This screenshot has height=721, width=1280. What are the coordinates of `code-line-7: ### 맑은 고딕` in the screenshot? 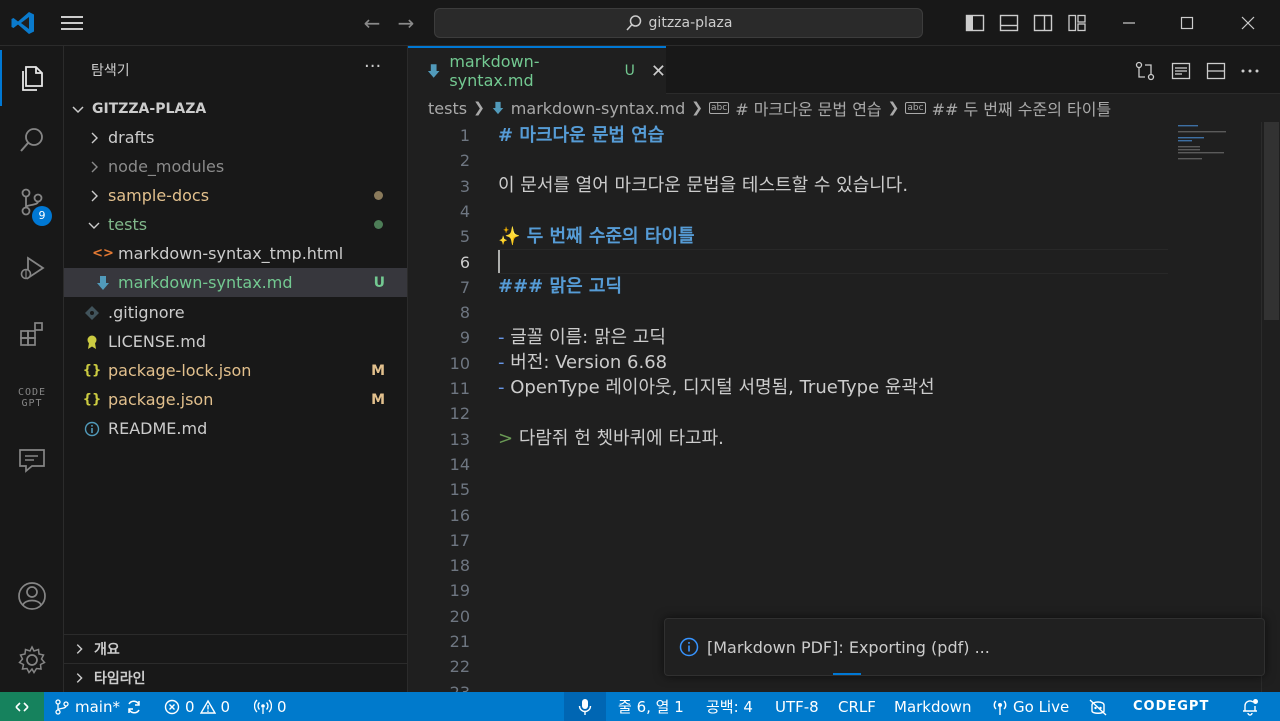 It's located at (560, 286).